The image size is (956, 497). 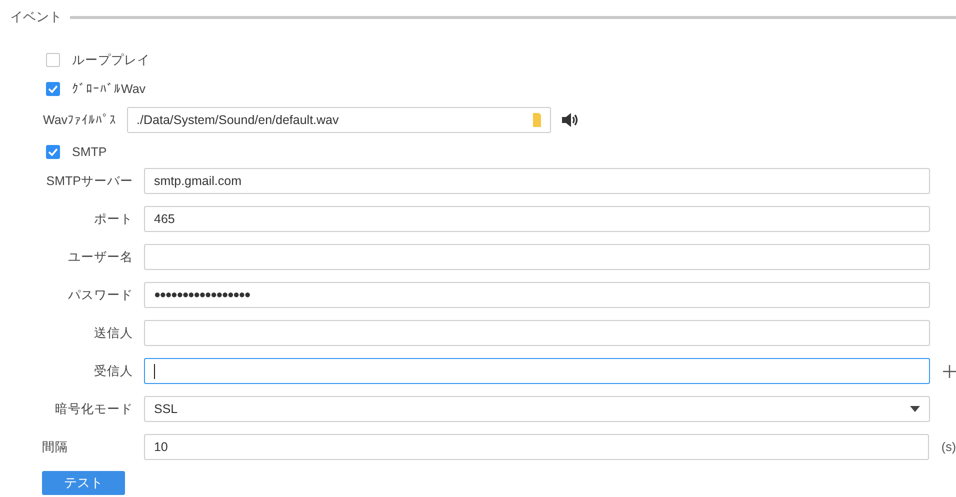 I want to click on checkbox-label: ｸﾞﾛｰﾊﾞﾙWav, so click(x=109, y=89).